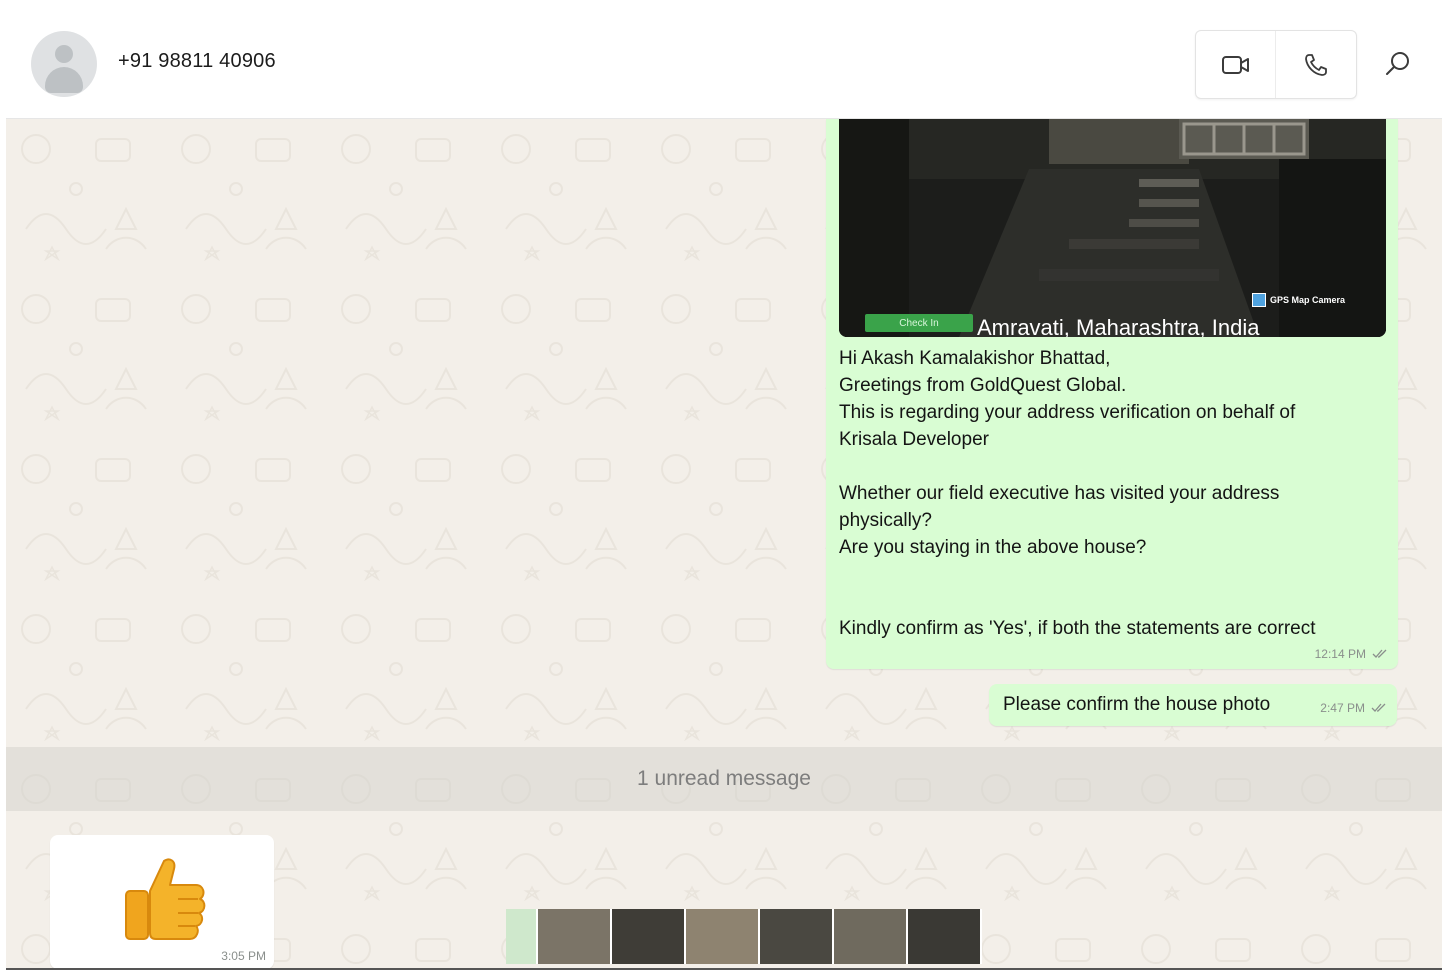 The height and width of the screenshot is (972, 1451). I want to click on message-line: Hi Akash Kamalakishor Bhattad,, so click(975, 358).